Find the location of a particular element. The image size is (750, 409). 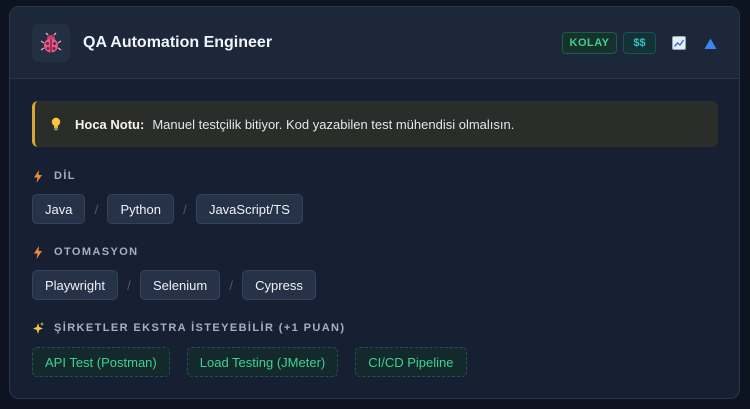

automation-chip-row: Playwright / Selenium / Cypress is located at coordinates (174, 285).